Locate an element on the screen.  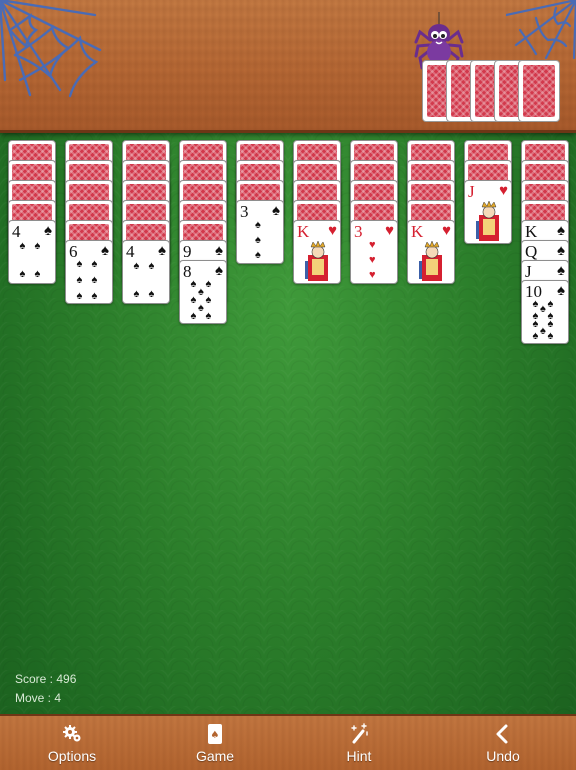
hint-button: Hint is located at coordinates (359, 743).